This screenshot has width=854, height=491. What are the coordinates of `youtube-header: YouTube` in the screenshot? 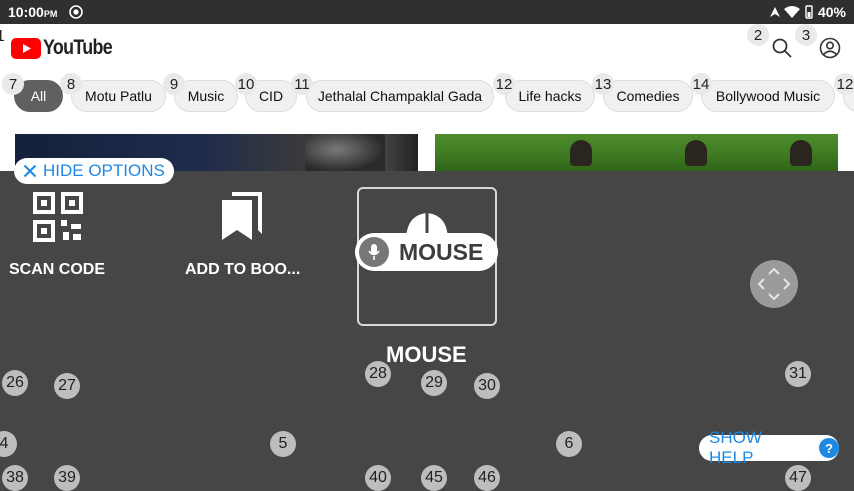 It's located at (427, 48).